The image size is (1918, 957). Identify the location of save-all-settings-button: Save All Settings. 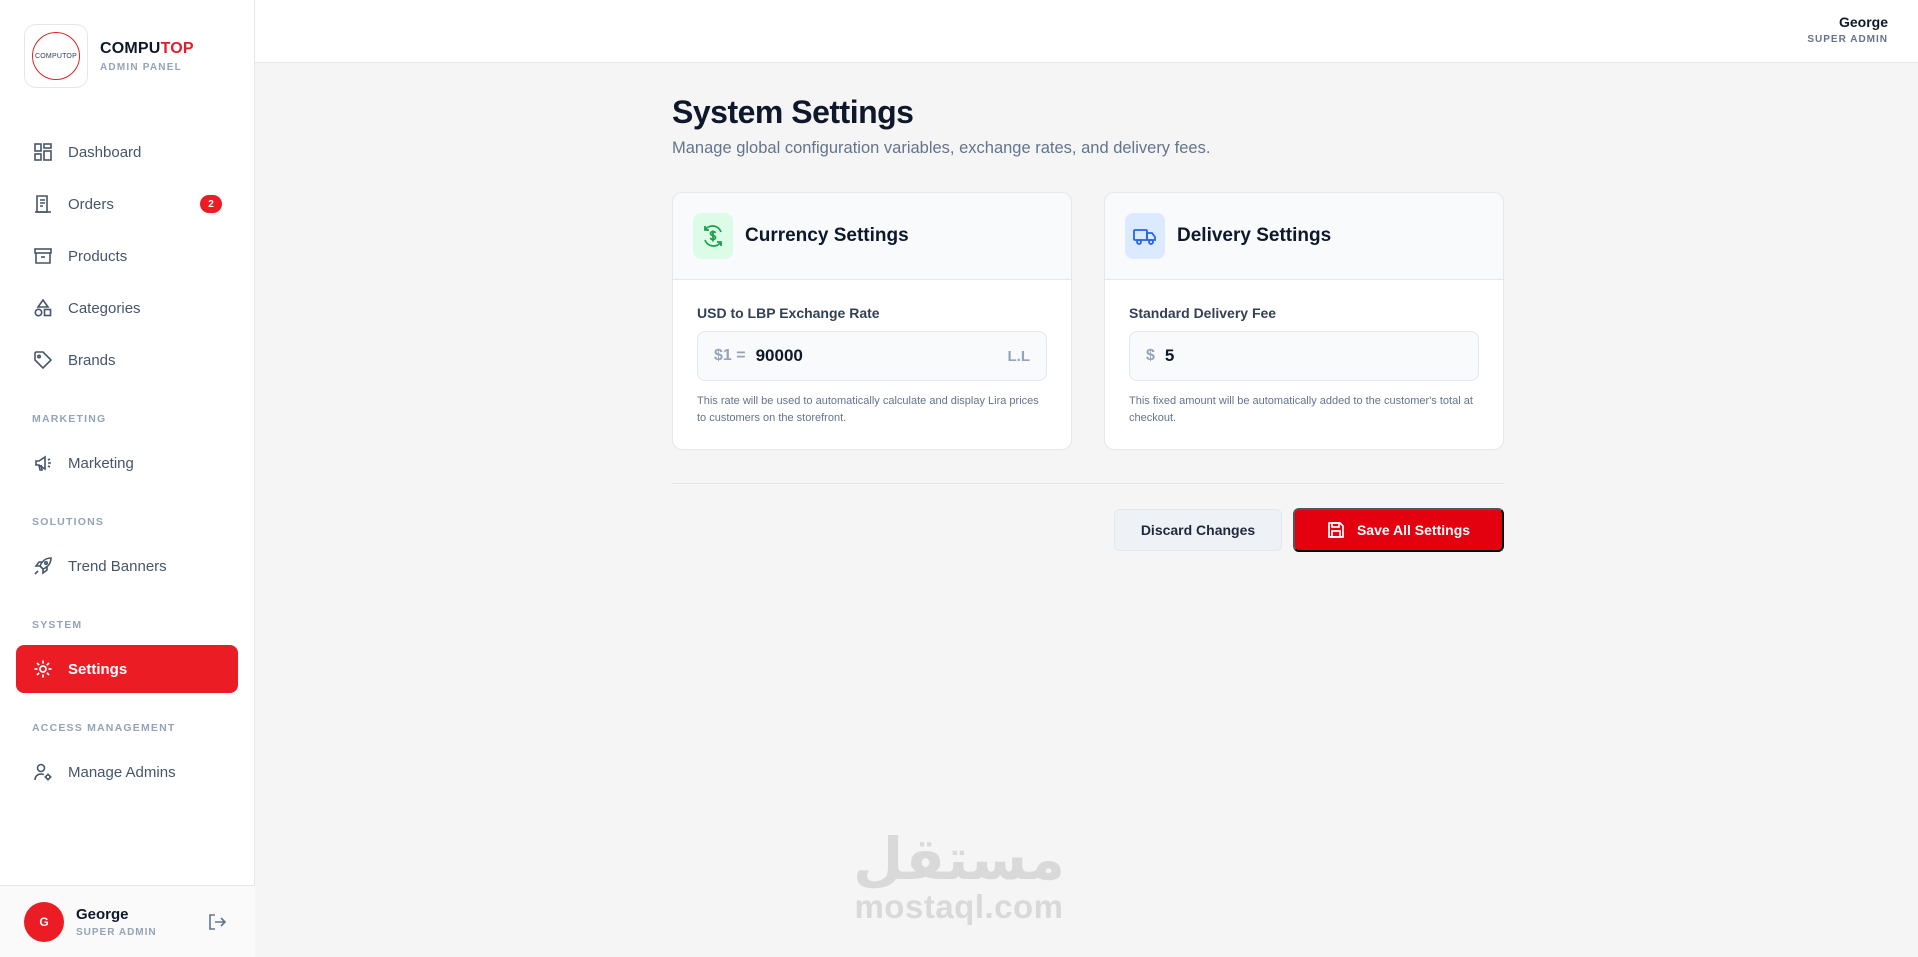
(1398, 530).